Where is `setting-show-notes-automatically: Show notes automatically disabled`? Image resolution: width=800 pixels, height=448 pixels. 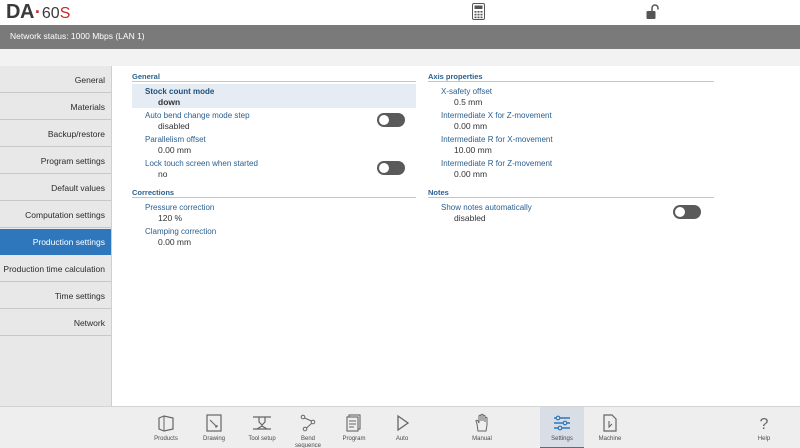
setting-show-notes-automatically: Show notes automatically disabled is located at coordinates (571, 212).